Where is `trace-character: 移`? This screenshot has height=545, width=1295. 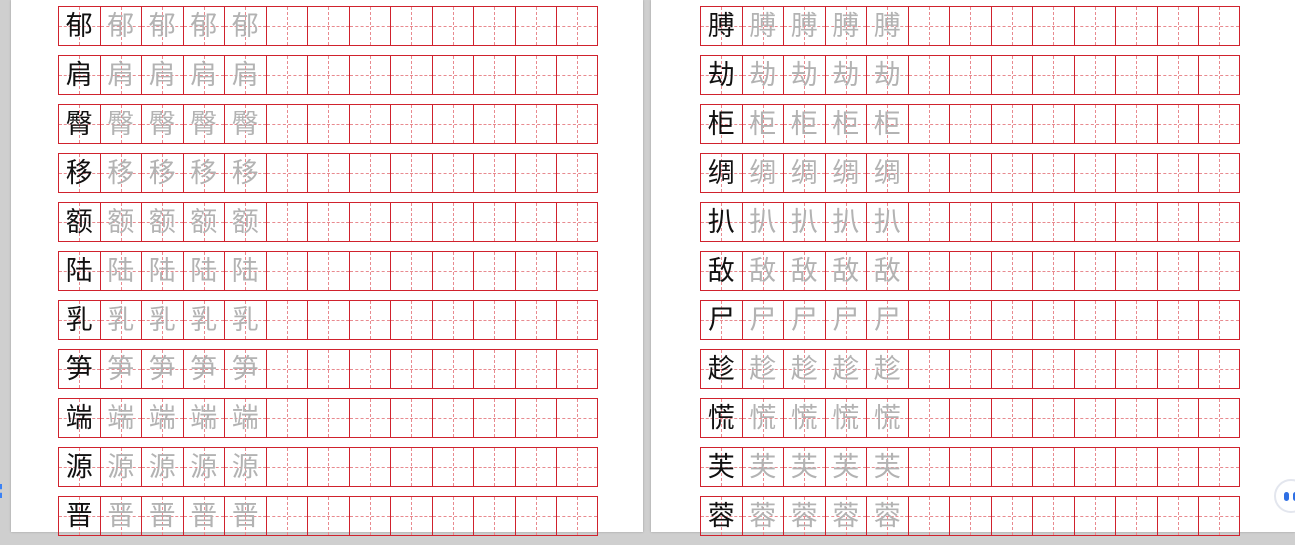 trace-character: 移 is located at coordinates (121, 173).